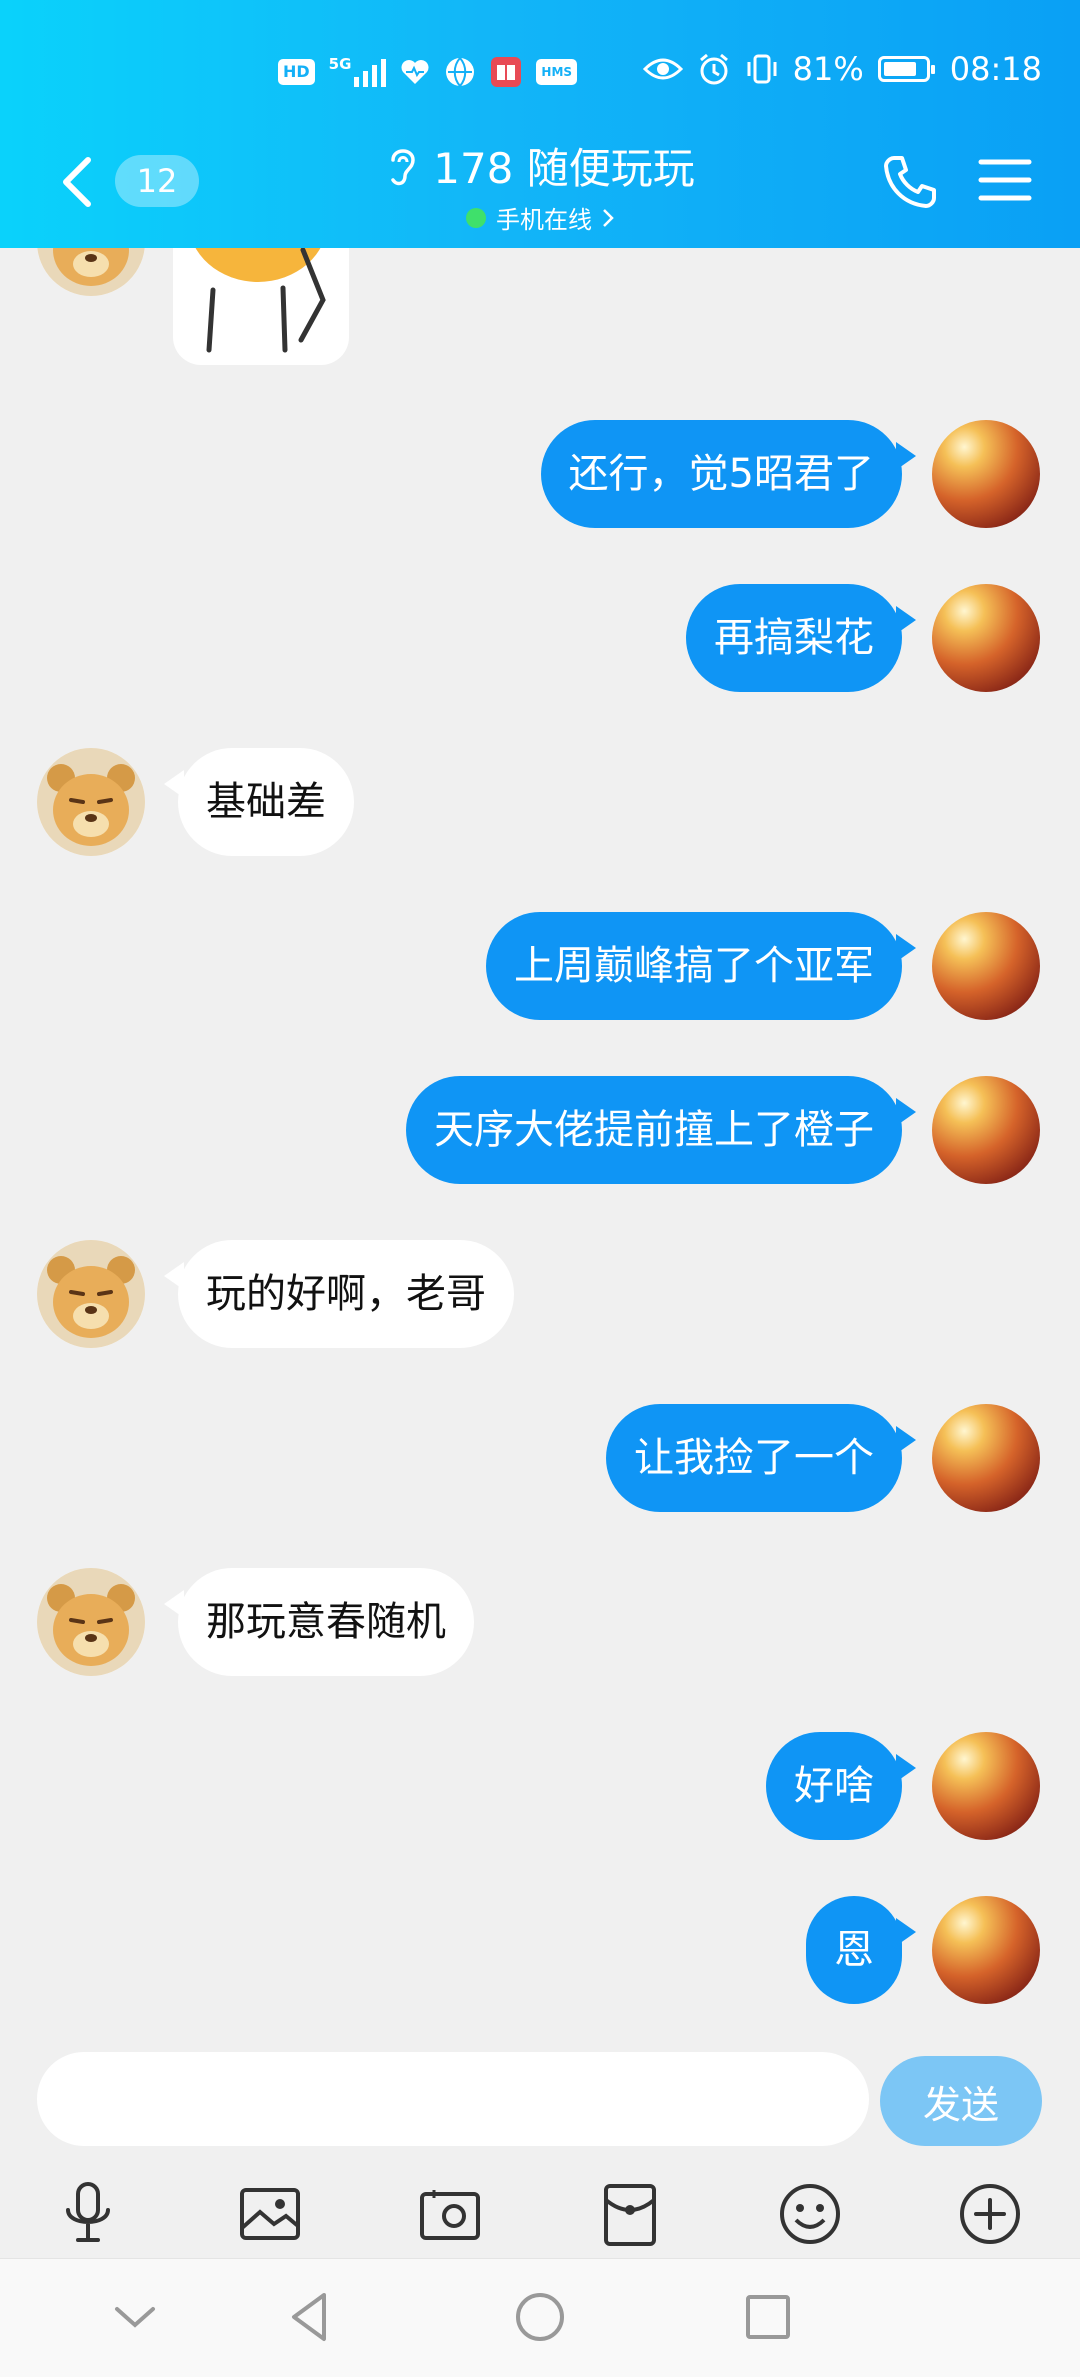 The image size is (1080, 2377). I want to click on battery-icon, so click(906, 69).